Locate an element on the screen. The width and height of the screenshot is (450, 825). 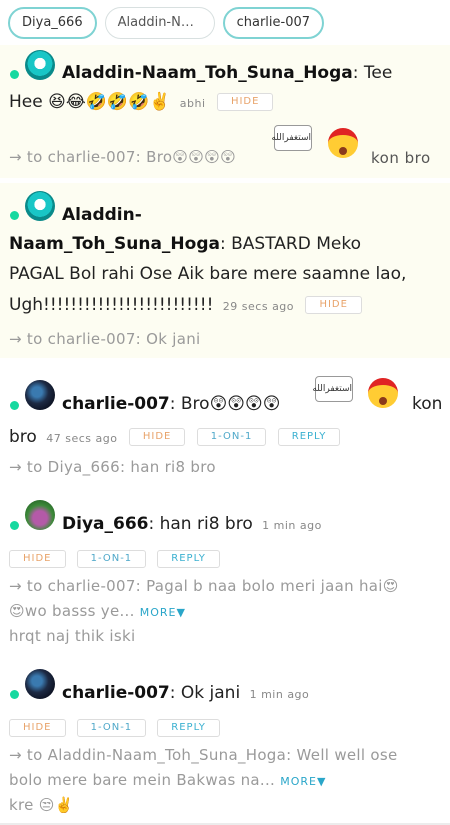
reply-line: bolo mere bare mein Bakwas na... MORE▼ is located at coordinates (167, 780).